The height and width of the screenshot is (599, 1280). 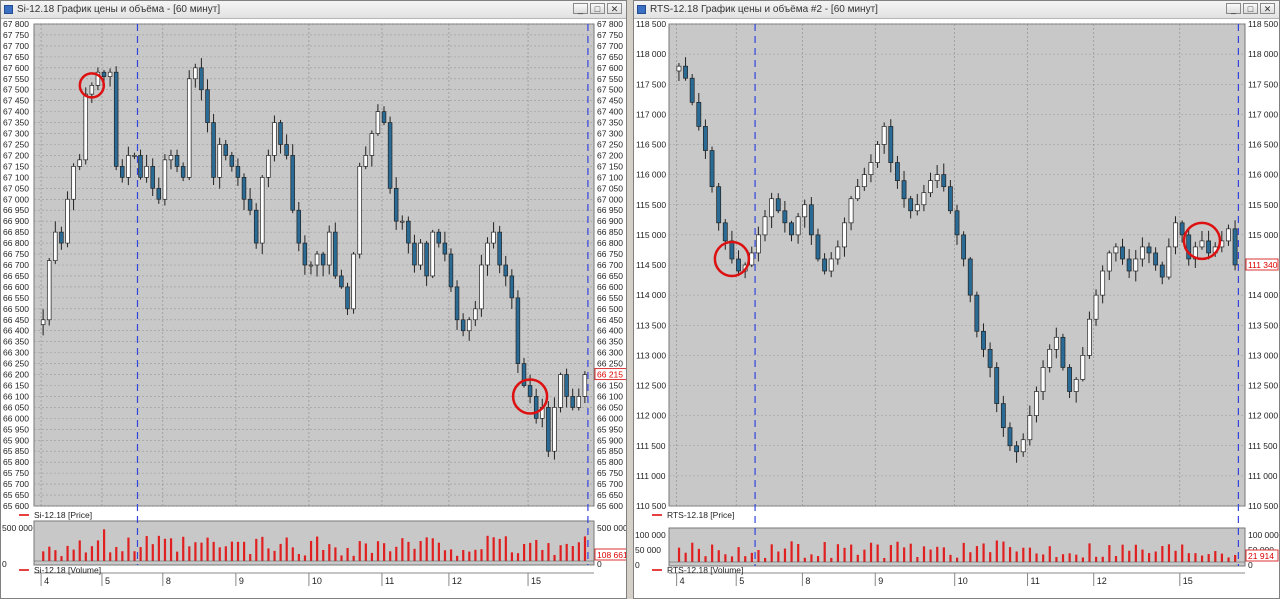 I want to click on y-tick-right: 67 450, so click(x=610, y=101).